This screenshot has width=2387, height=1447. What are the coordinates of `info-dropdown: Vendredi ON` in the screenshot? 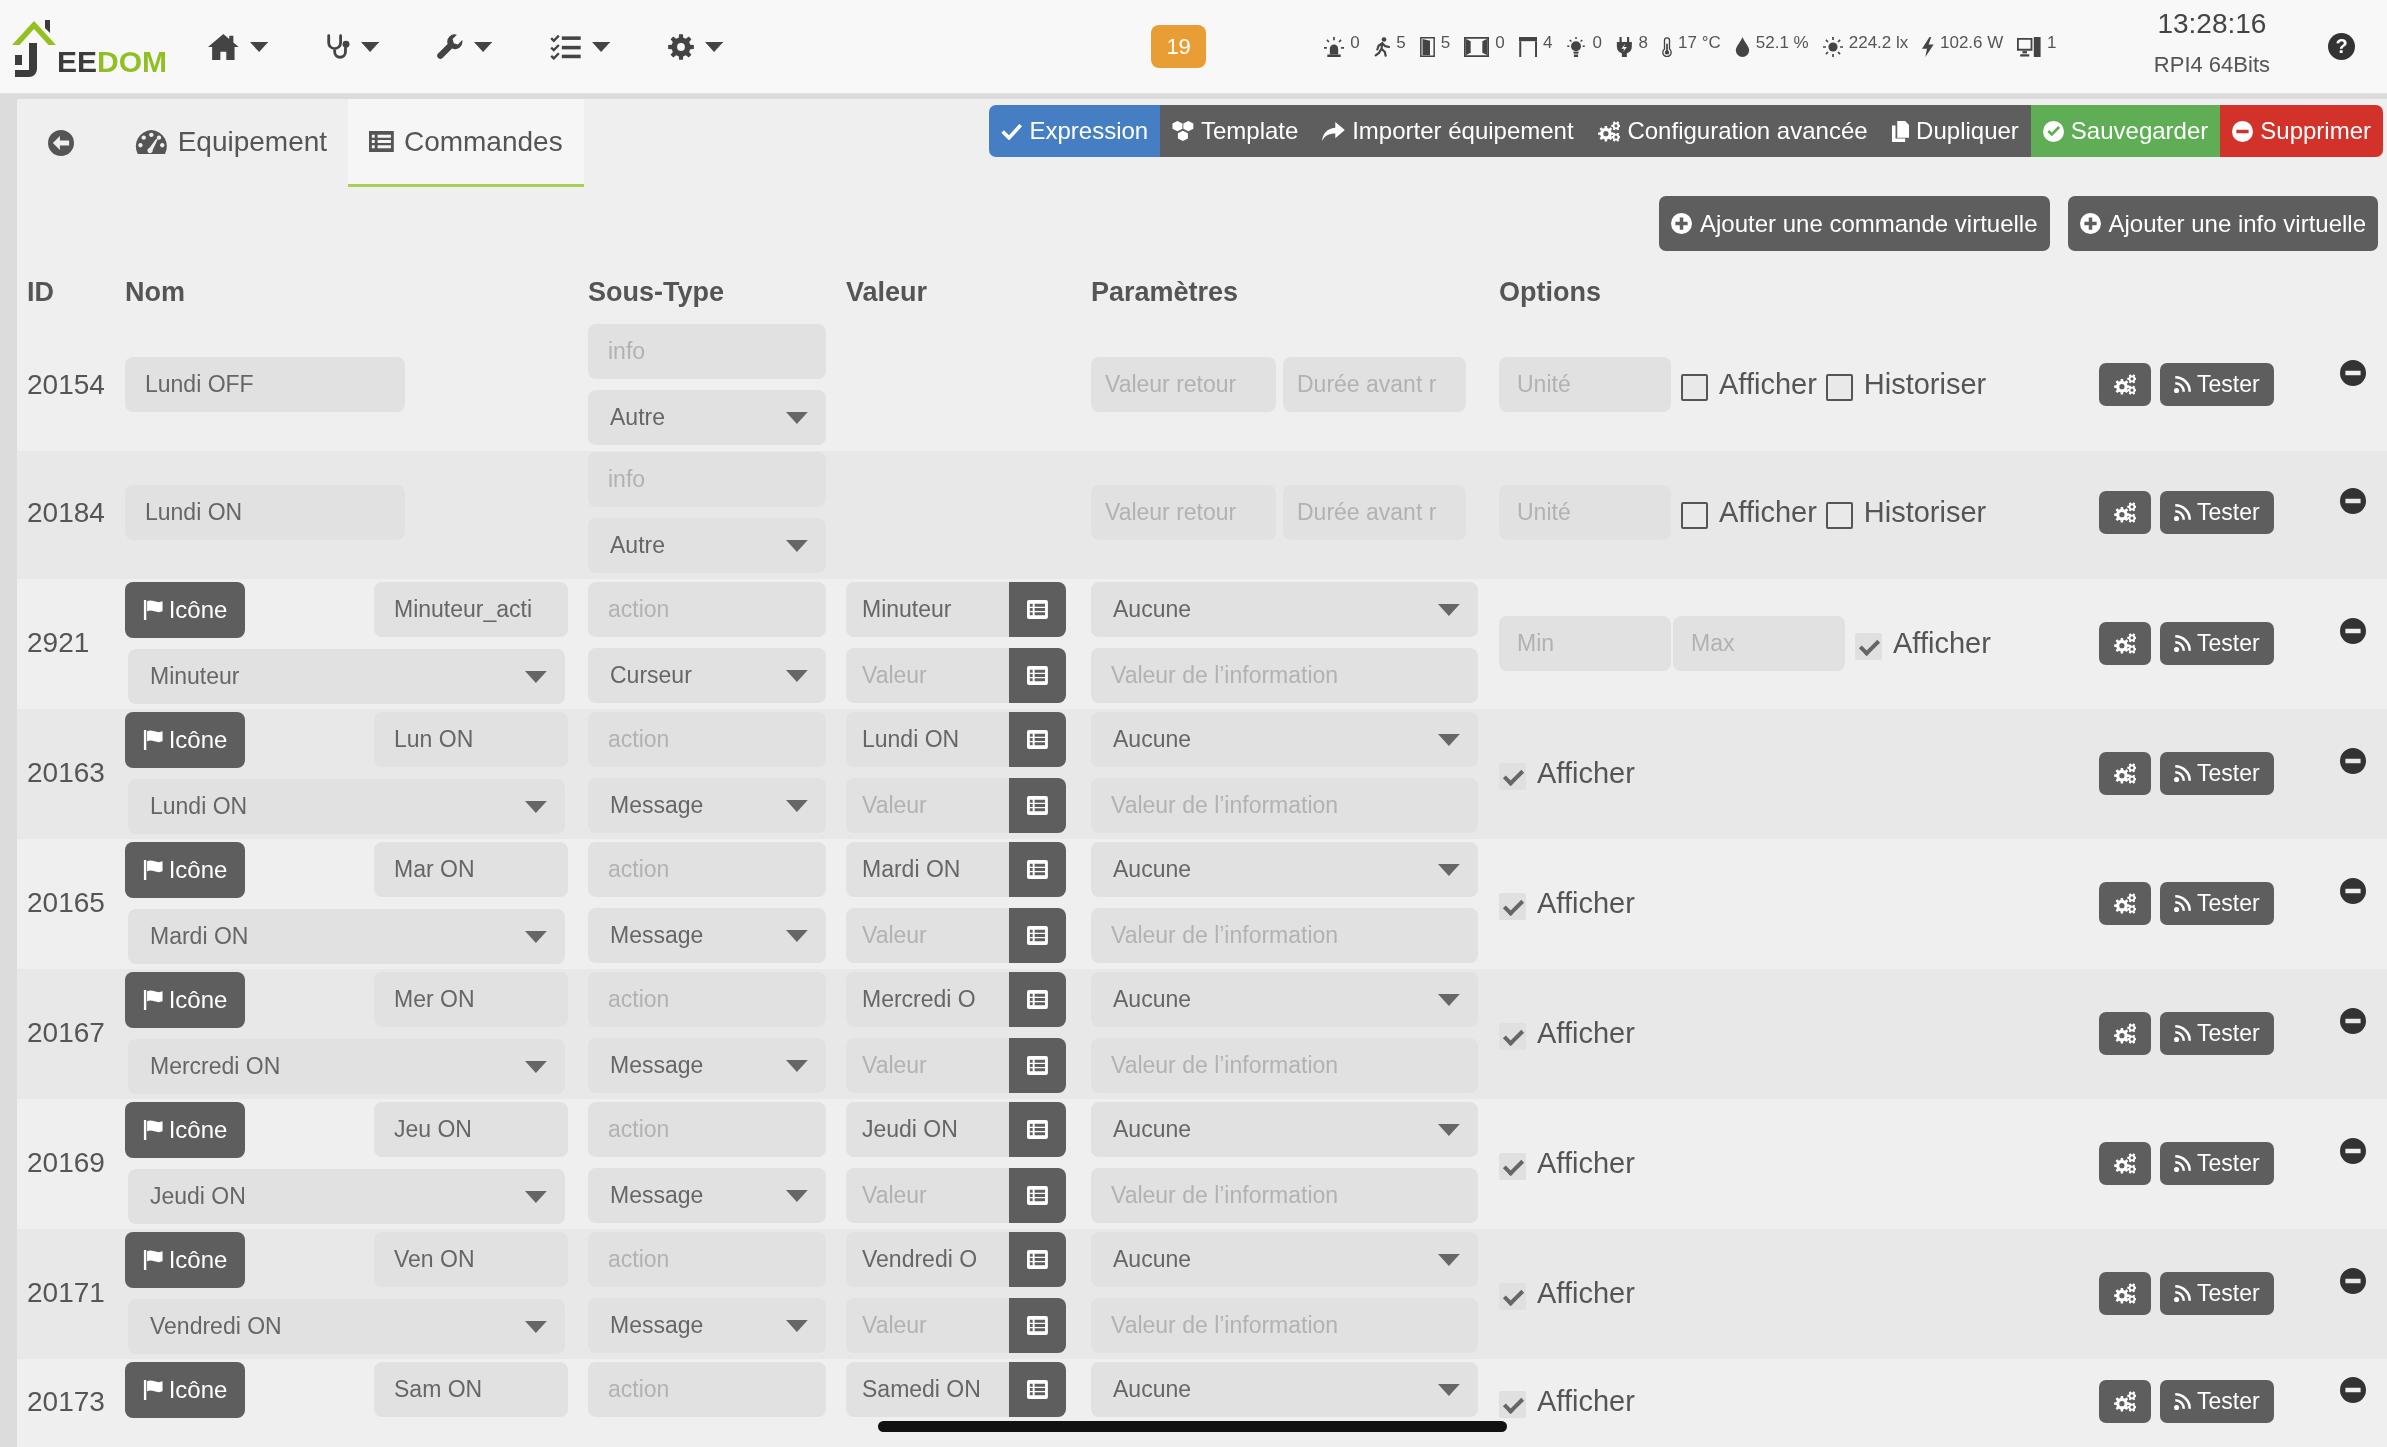 It's located at (346, 1326).